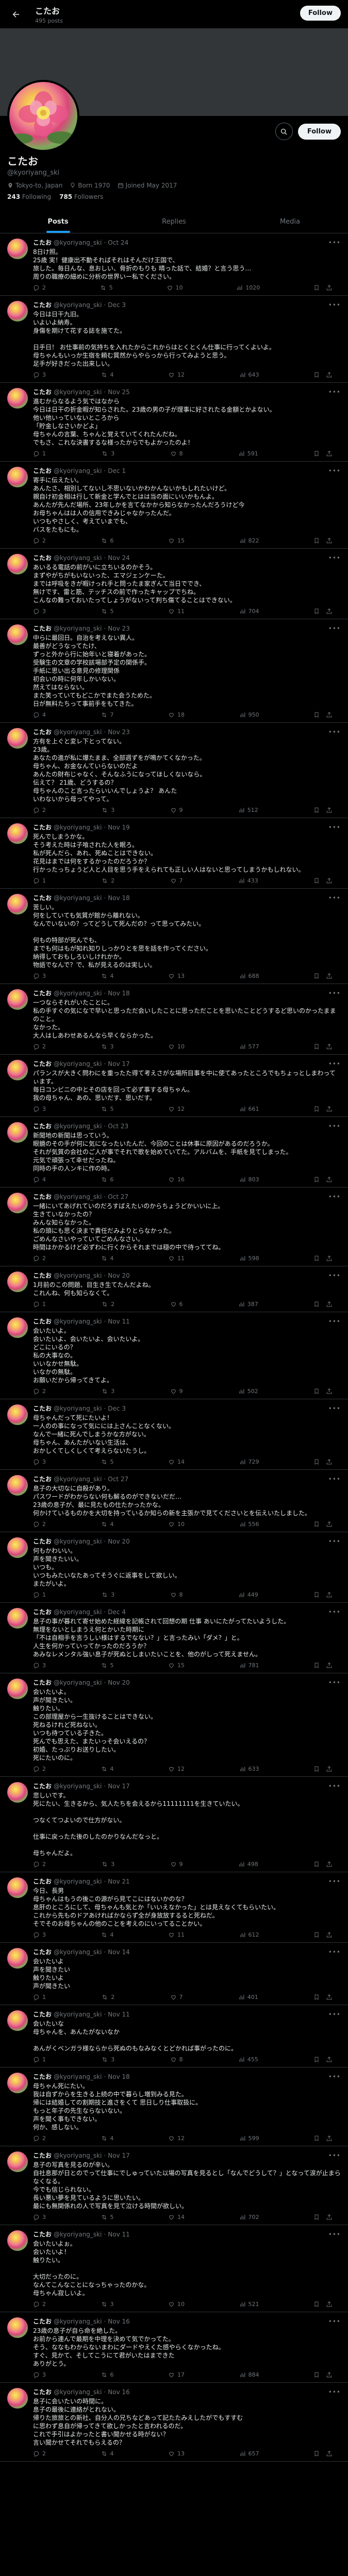  Describe the element at coordinates (176, 880) in the screenshot. I see `like-button: 7` at that location.